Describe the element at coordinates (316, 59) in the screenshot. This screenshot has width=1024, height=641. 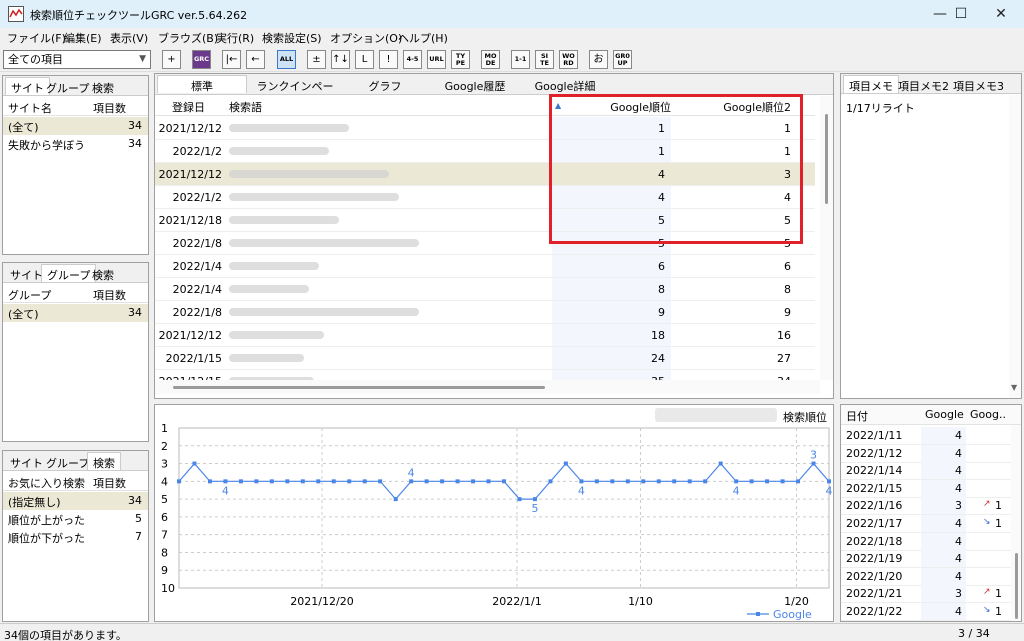
I see `plus-minus-button: ±` at that location.